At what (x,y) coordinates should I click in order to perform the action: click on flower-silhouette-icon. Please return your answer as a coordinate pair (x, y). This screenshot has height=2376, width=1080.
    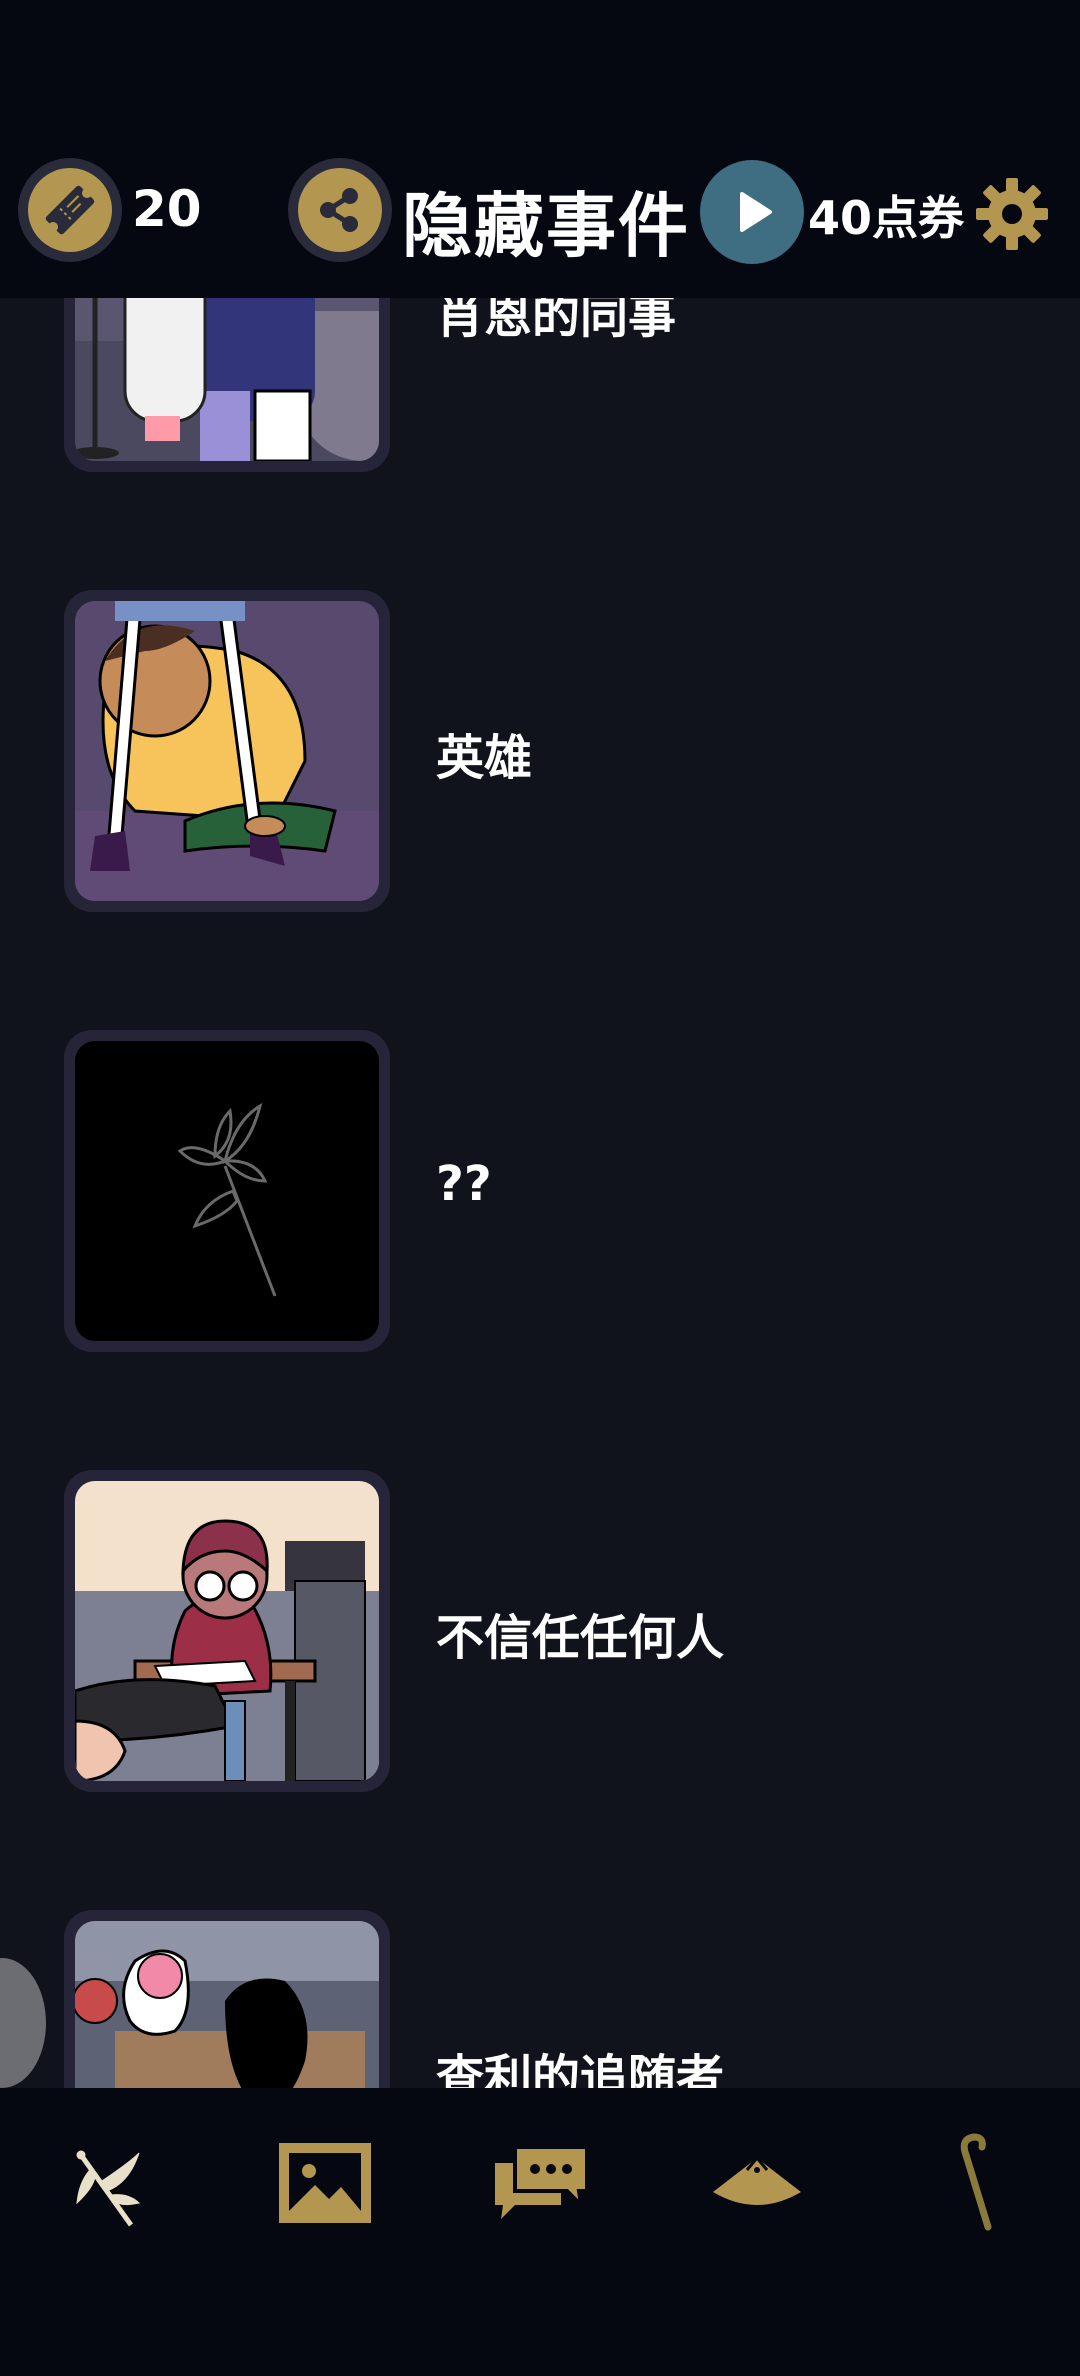
    Looking at the image, I should click on (227, 1191).